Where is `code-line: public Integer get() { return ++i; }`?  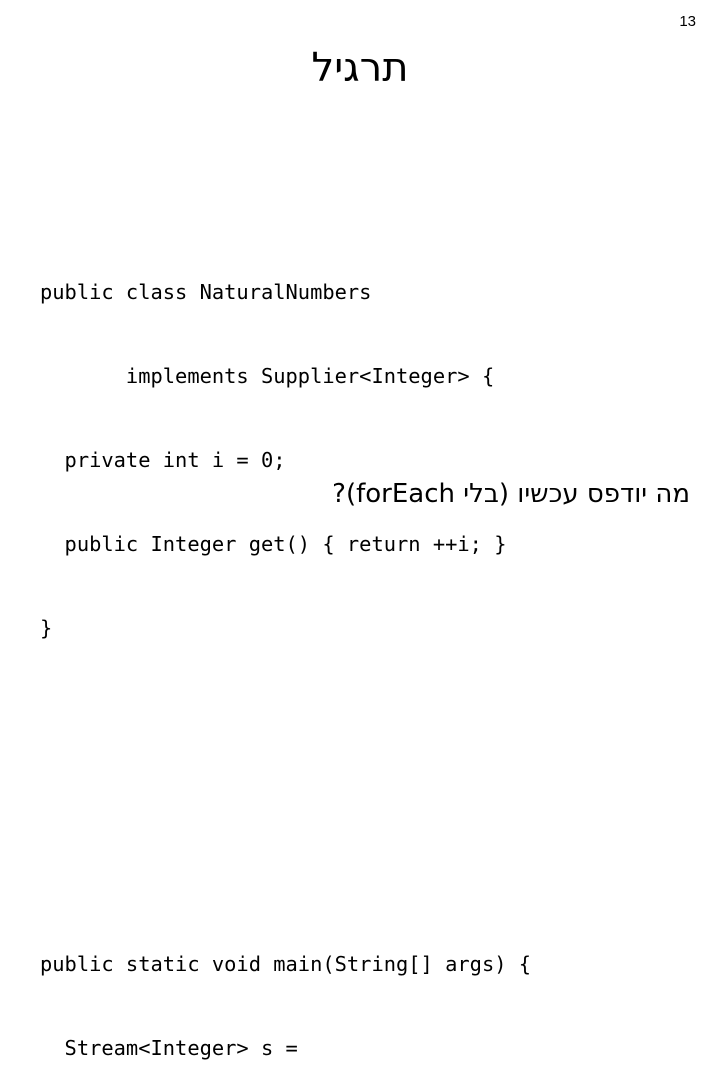 code-line: public Integer get() { return ++i; } is located at coordinates (273, 544).